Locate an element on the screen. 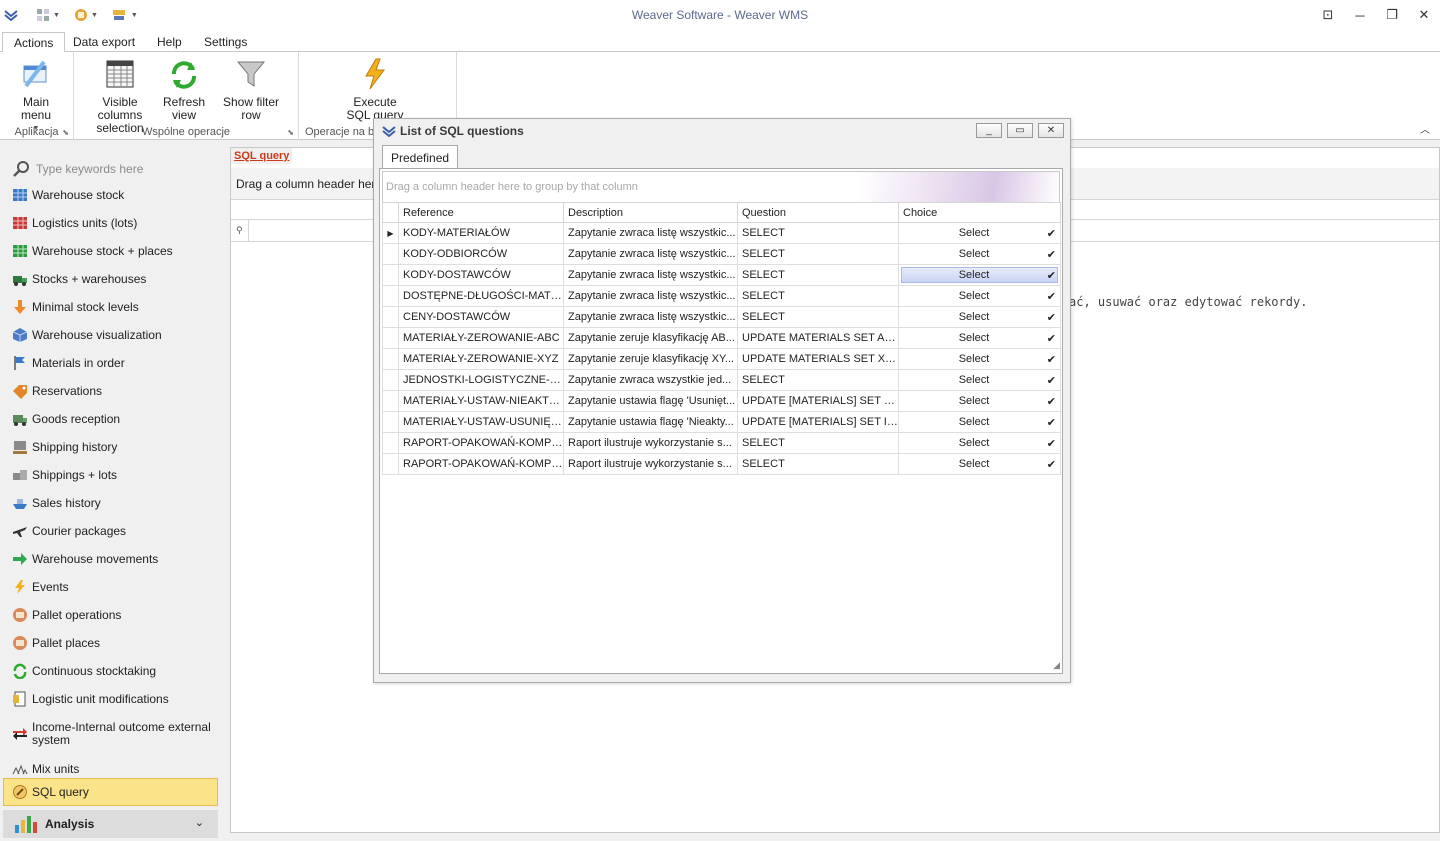  restore-button: ❐ is located at coordinates (1392, 15).